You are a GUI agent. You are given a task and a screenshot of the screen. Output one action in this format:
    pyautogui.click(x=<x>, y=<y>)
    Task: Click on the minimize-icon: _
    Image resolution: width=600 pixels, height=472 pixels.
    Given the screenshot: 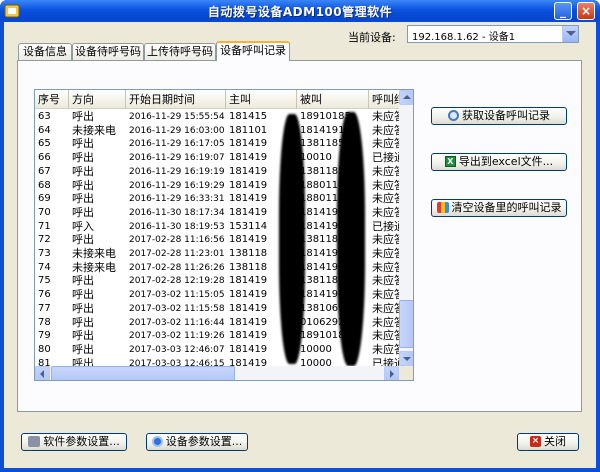 What is the action you would take?
    pyautogui.click(x=563, y=11)
    